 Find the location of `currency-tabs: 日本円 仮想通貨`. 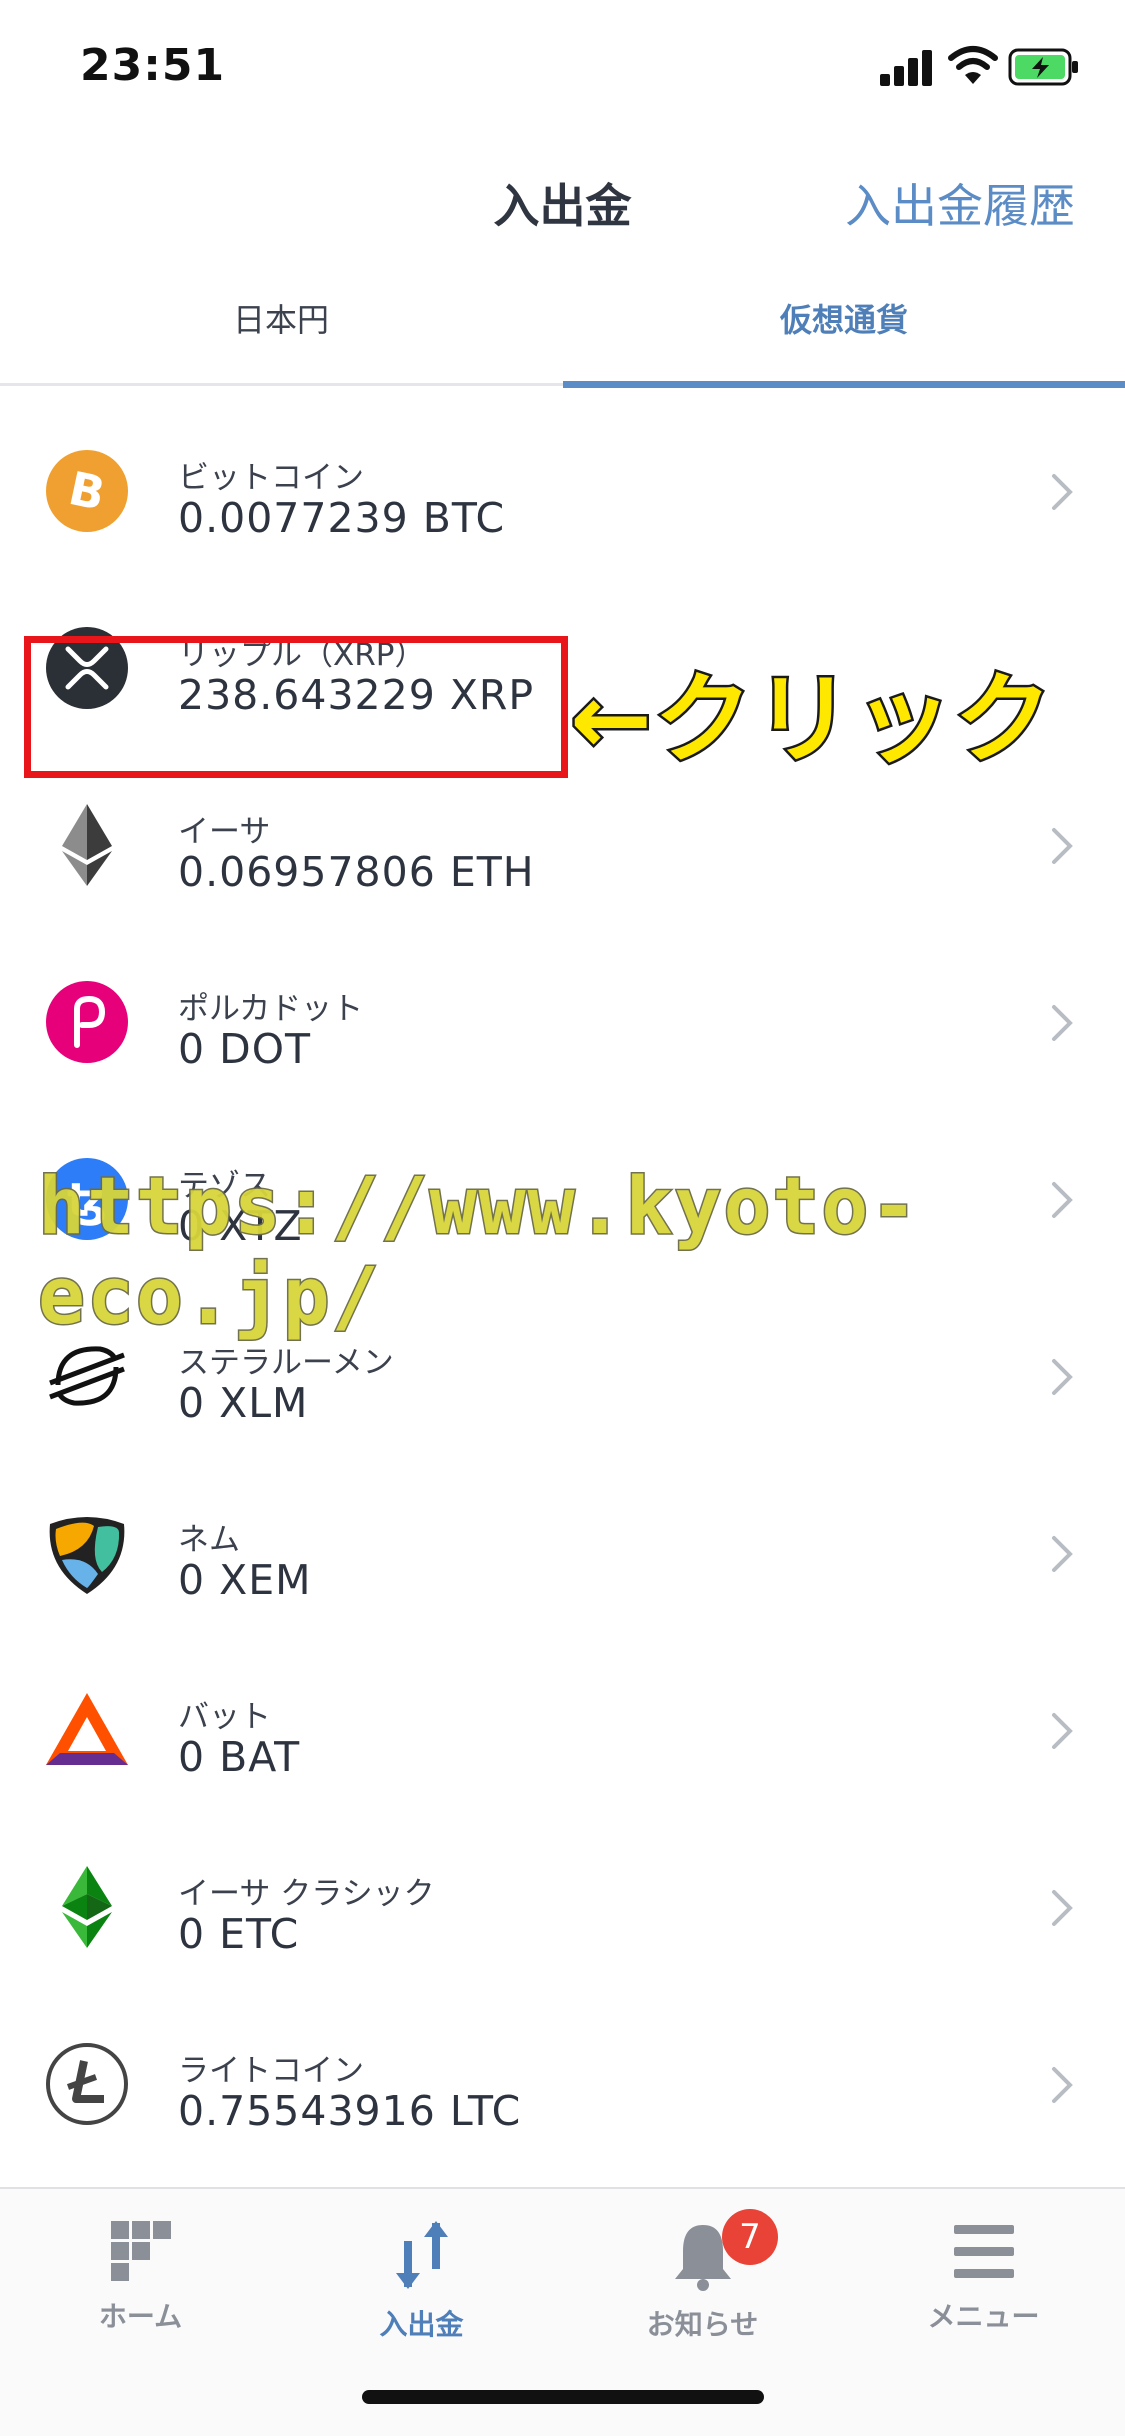

currency-tabs: 日本円 仮想通貨 is located at coordinates (562, 339).